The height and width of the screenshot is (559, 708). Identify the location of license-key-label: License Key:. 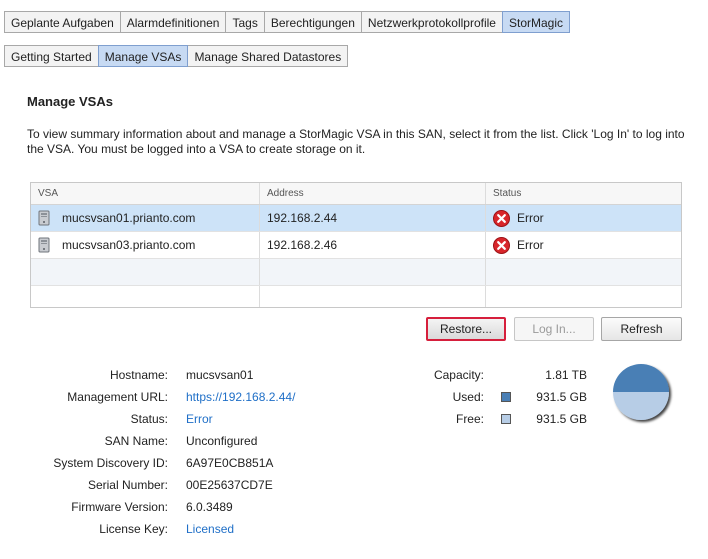
(133, 529).